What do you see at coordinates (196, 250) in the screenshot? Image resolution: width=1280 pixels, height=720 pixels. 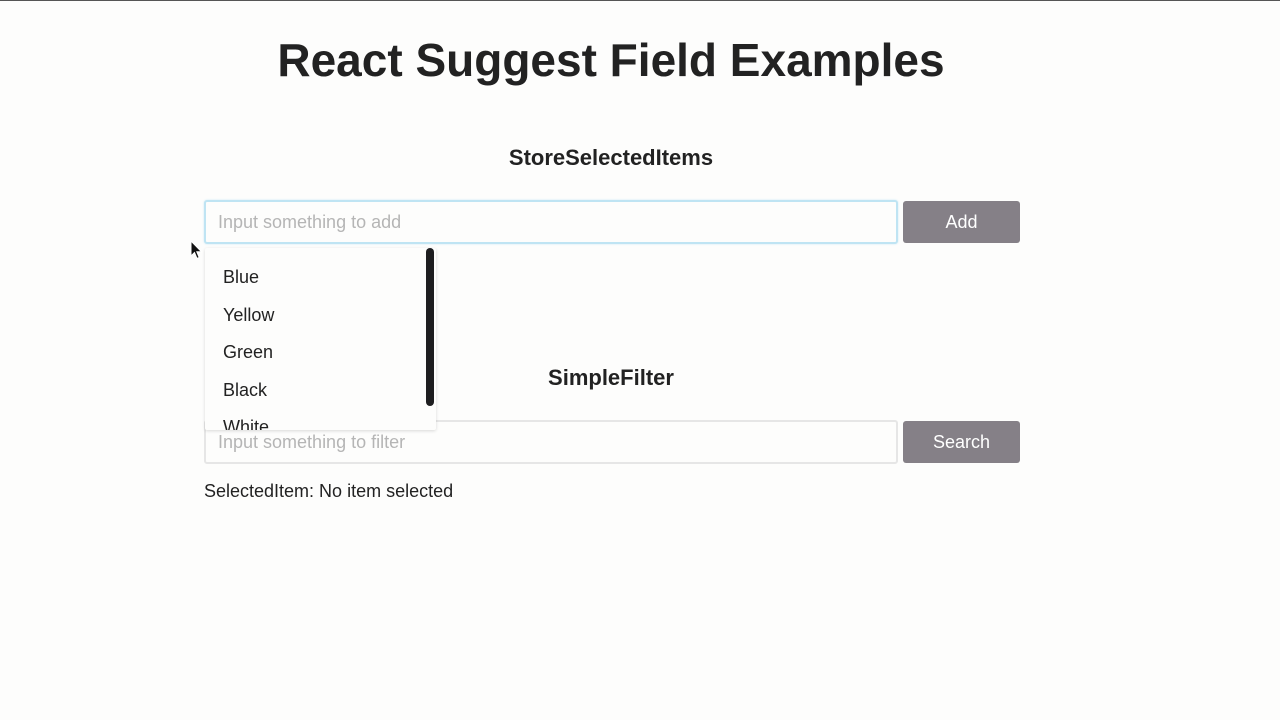 I see `mouse-pointer-icon` at bounding box center [196, 250].